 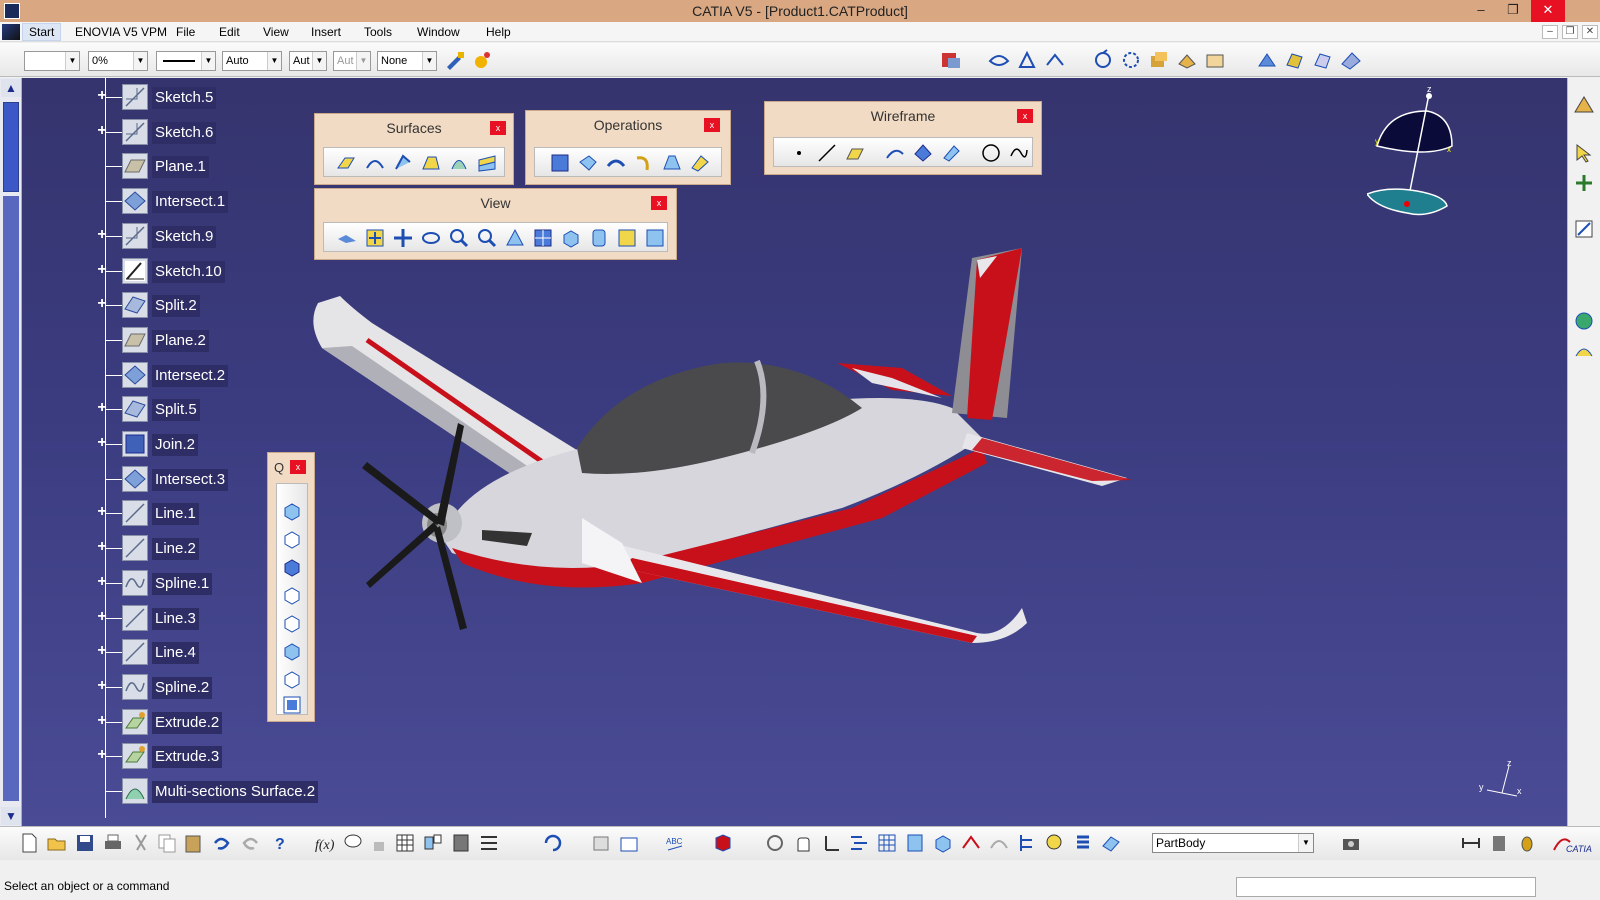 I want to click on formula-icon: f(x), so click(x=325, y=843).